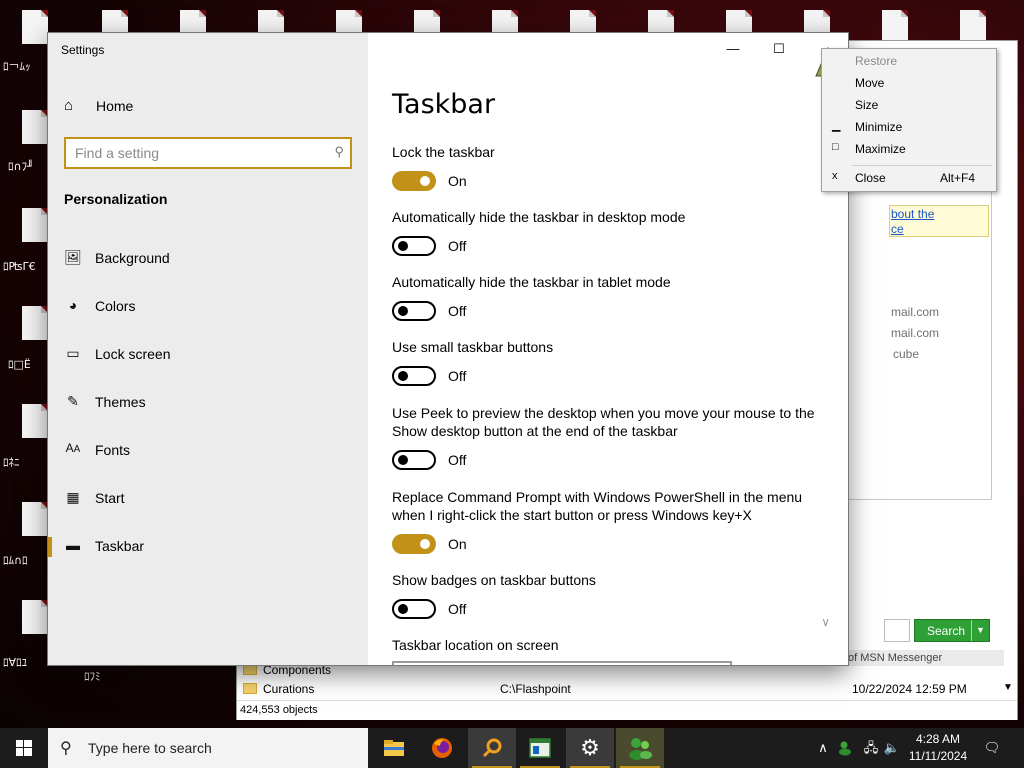 The image size is (1024, 768). What do you see at coordinates (208, 307) in the screenshot?
I see `nav-item-colors: ◕ Colors` at bounding box center [208, 307].